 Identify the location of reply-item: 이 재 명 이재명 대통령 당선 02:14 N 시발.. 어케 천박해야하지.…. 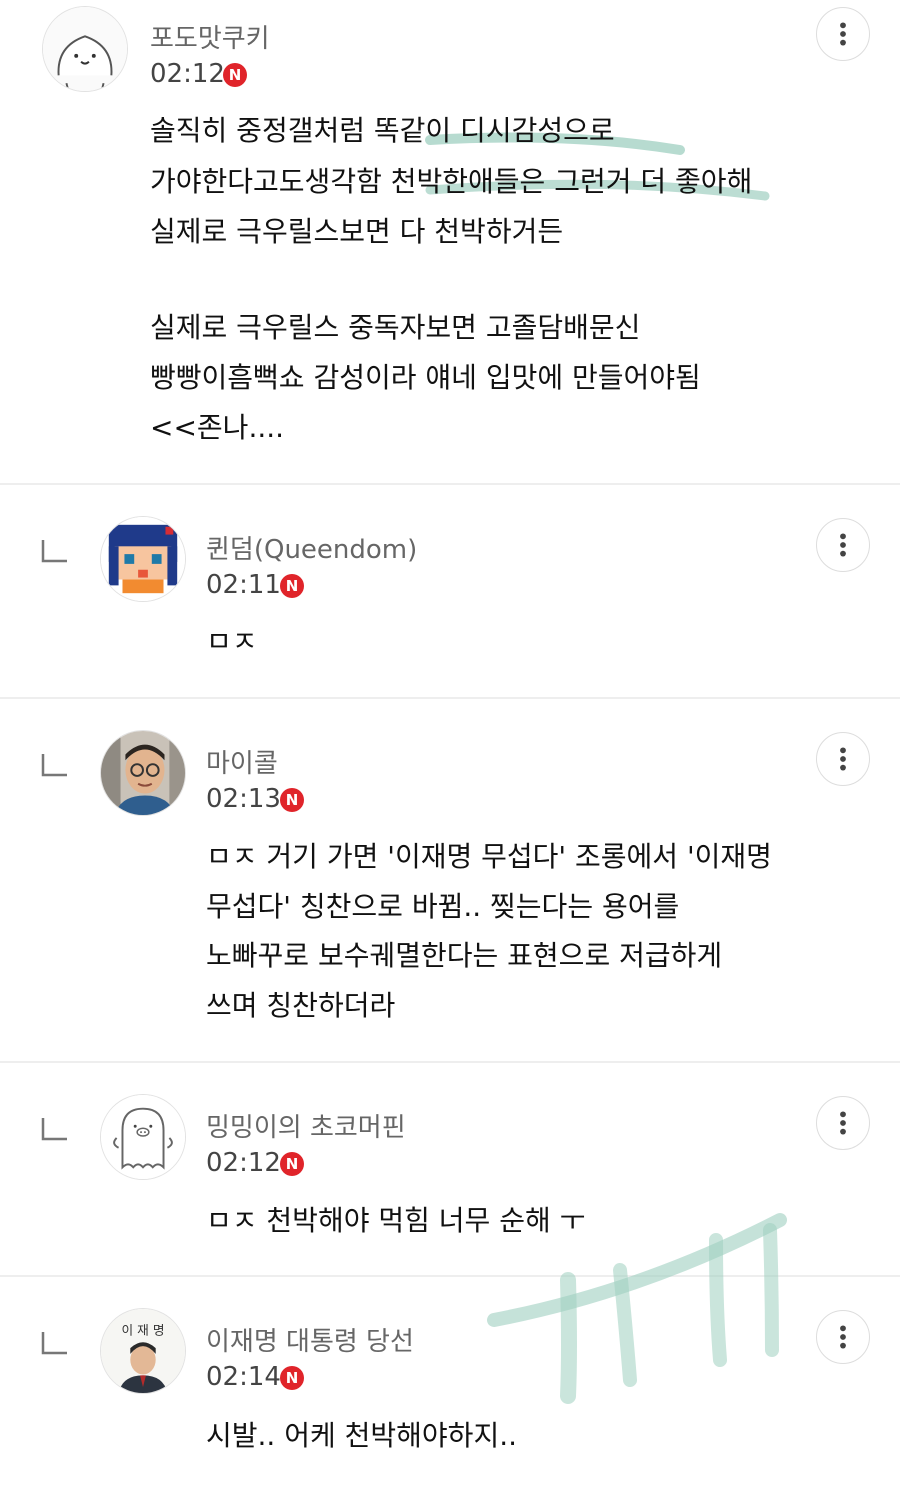
(450, 1383).